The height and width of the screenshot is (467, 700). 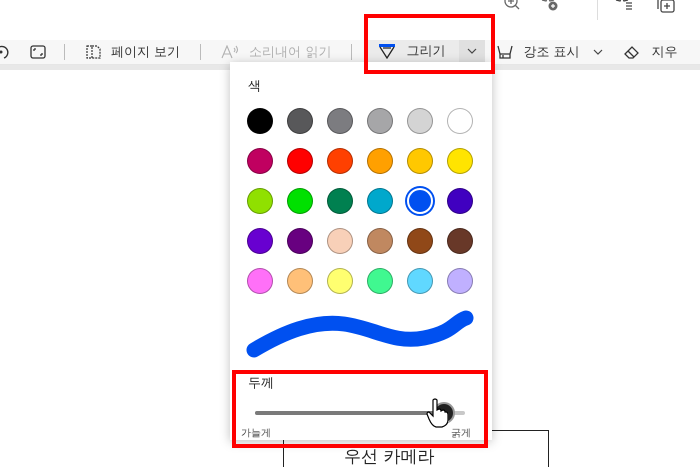 What do you see at coordinates (650, 52) in the screenshot?
I see `toolbar-button: 지우` at bounding box center [650, 52].